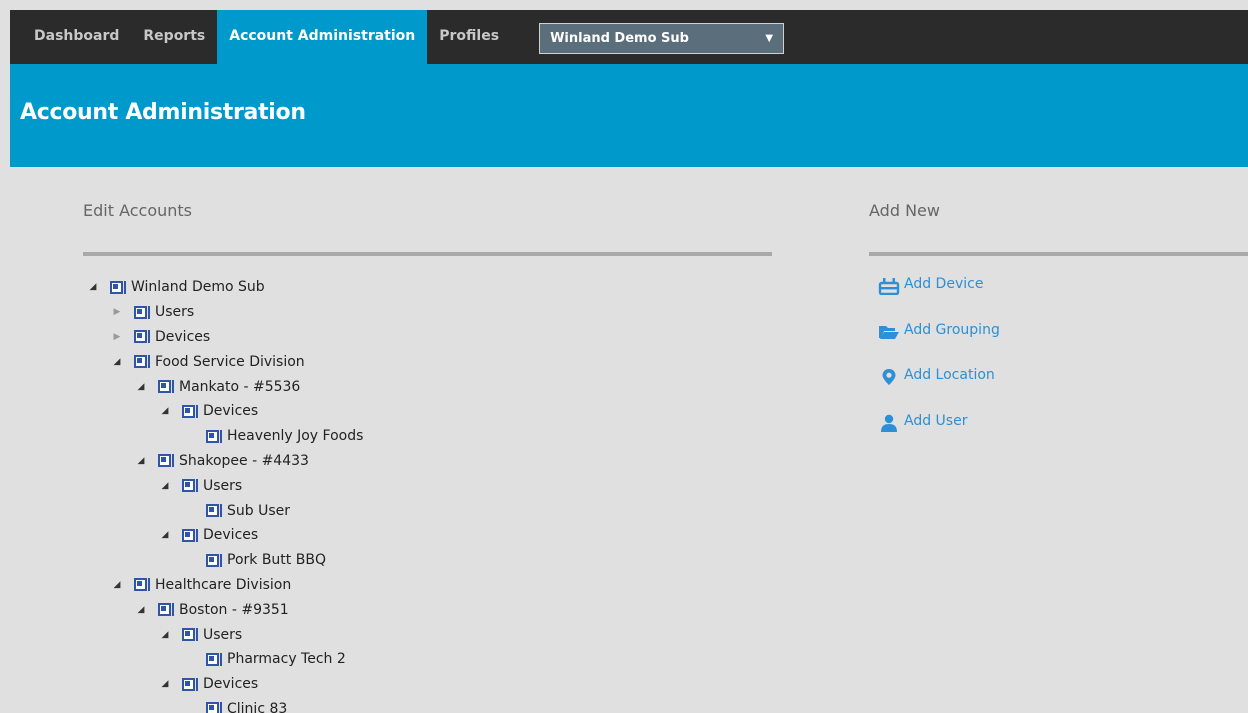 The height and width of the screenshot is (713, 1248). I want to click on tree-node: ◢Pharmacy Tech 2, so click(386, 659).